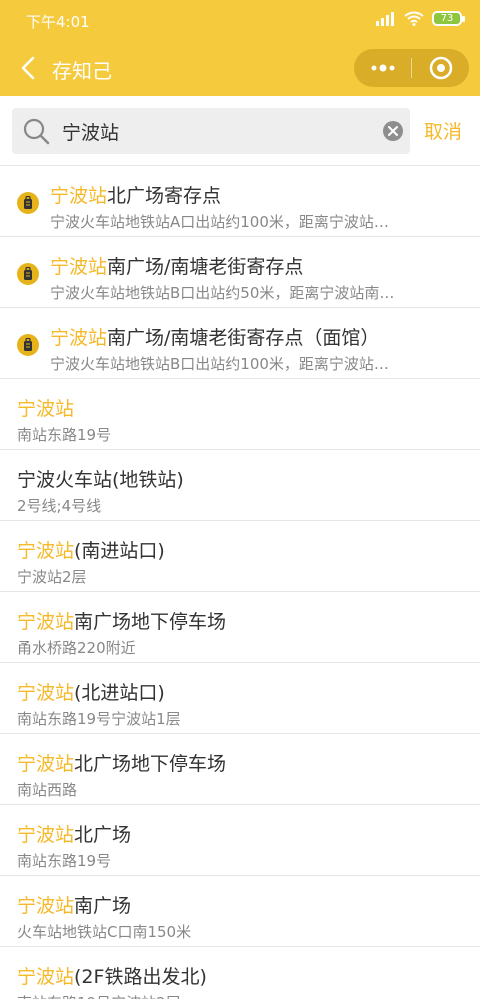 The height and width of the screenshot is (999, 480). I want to click on search-box, so click(211, 131).